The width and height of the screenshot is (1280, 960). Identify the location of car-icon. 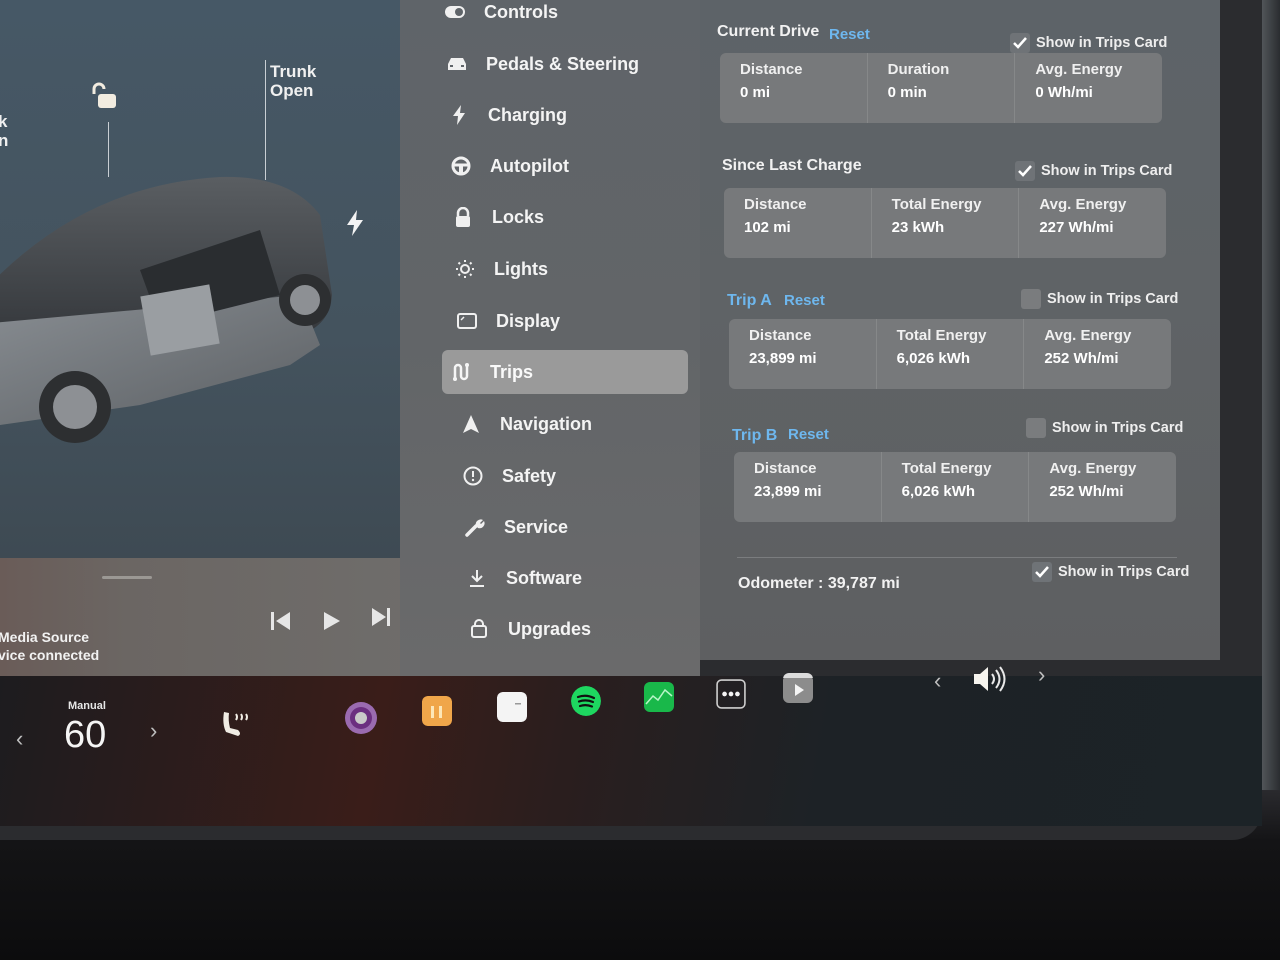
(457, 64).